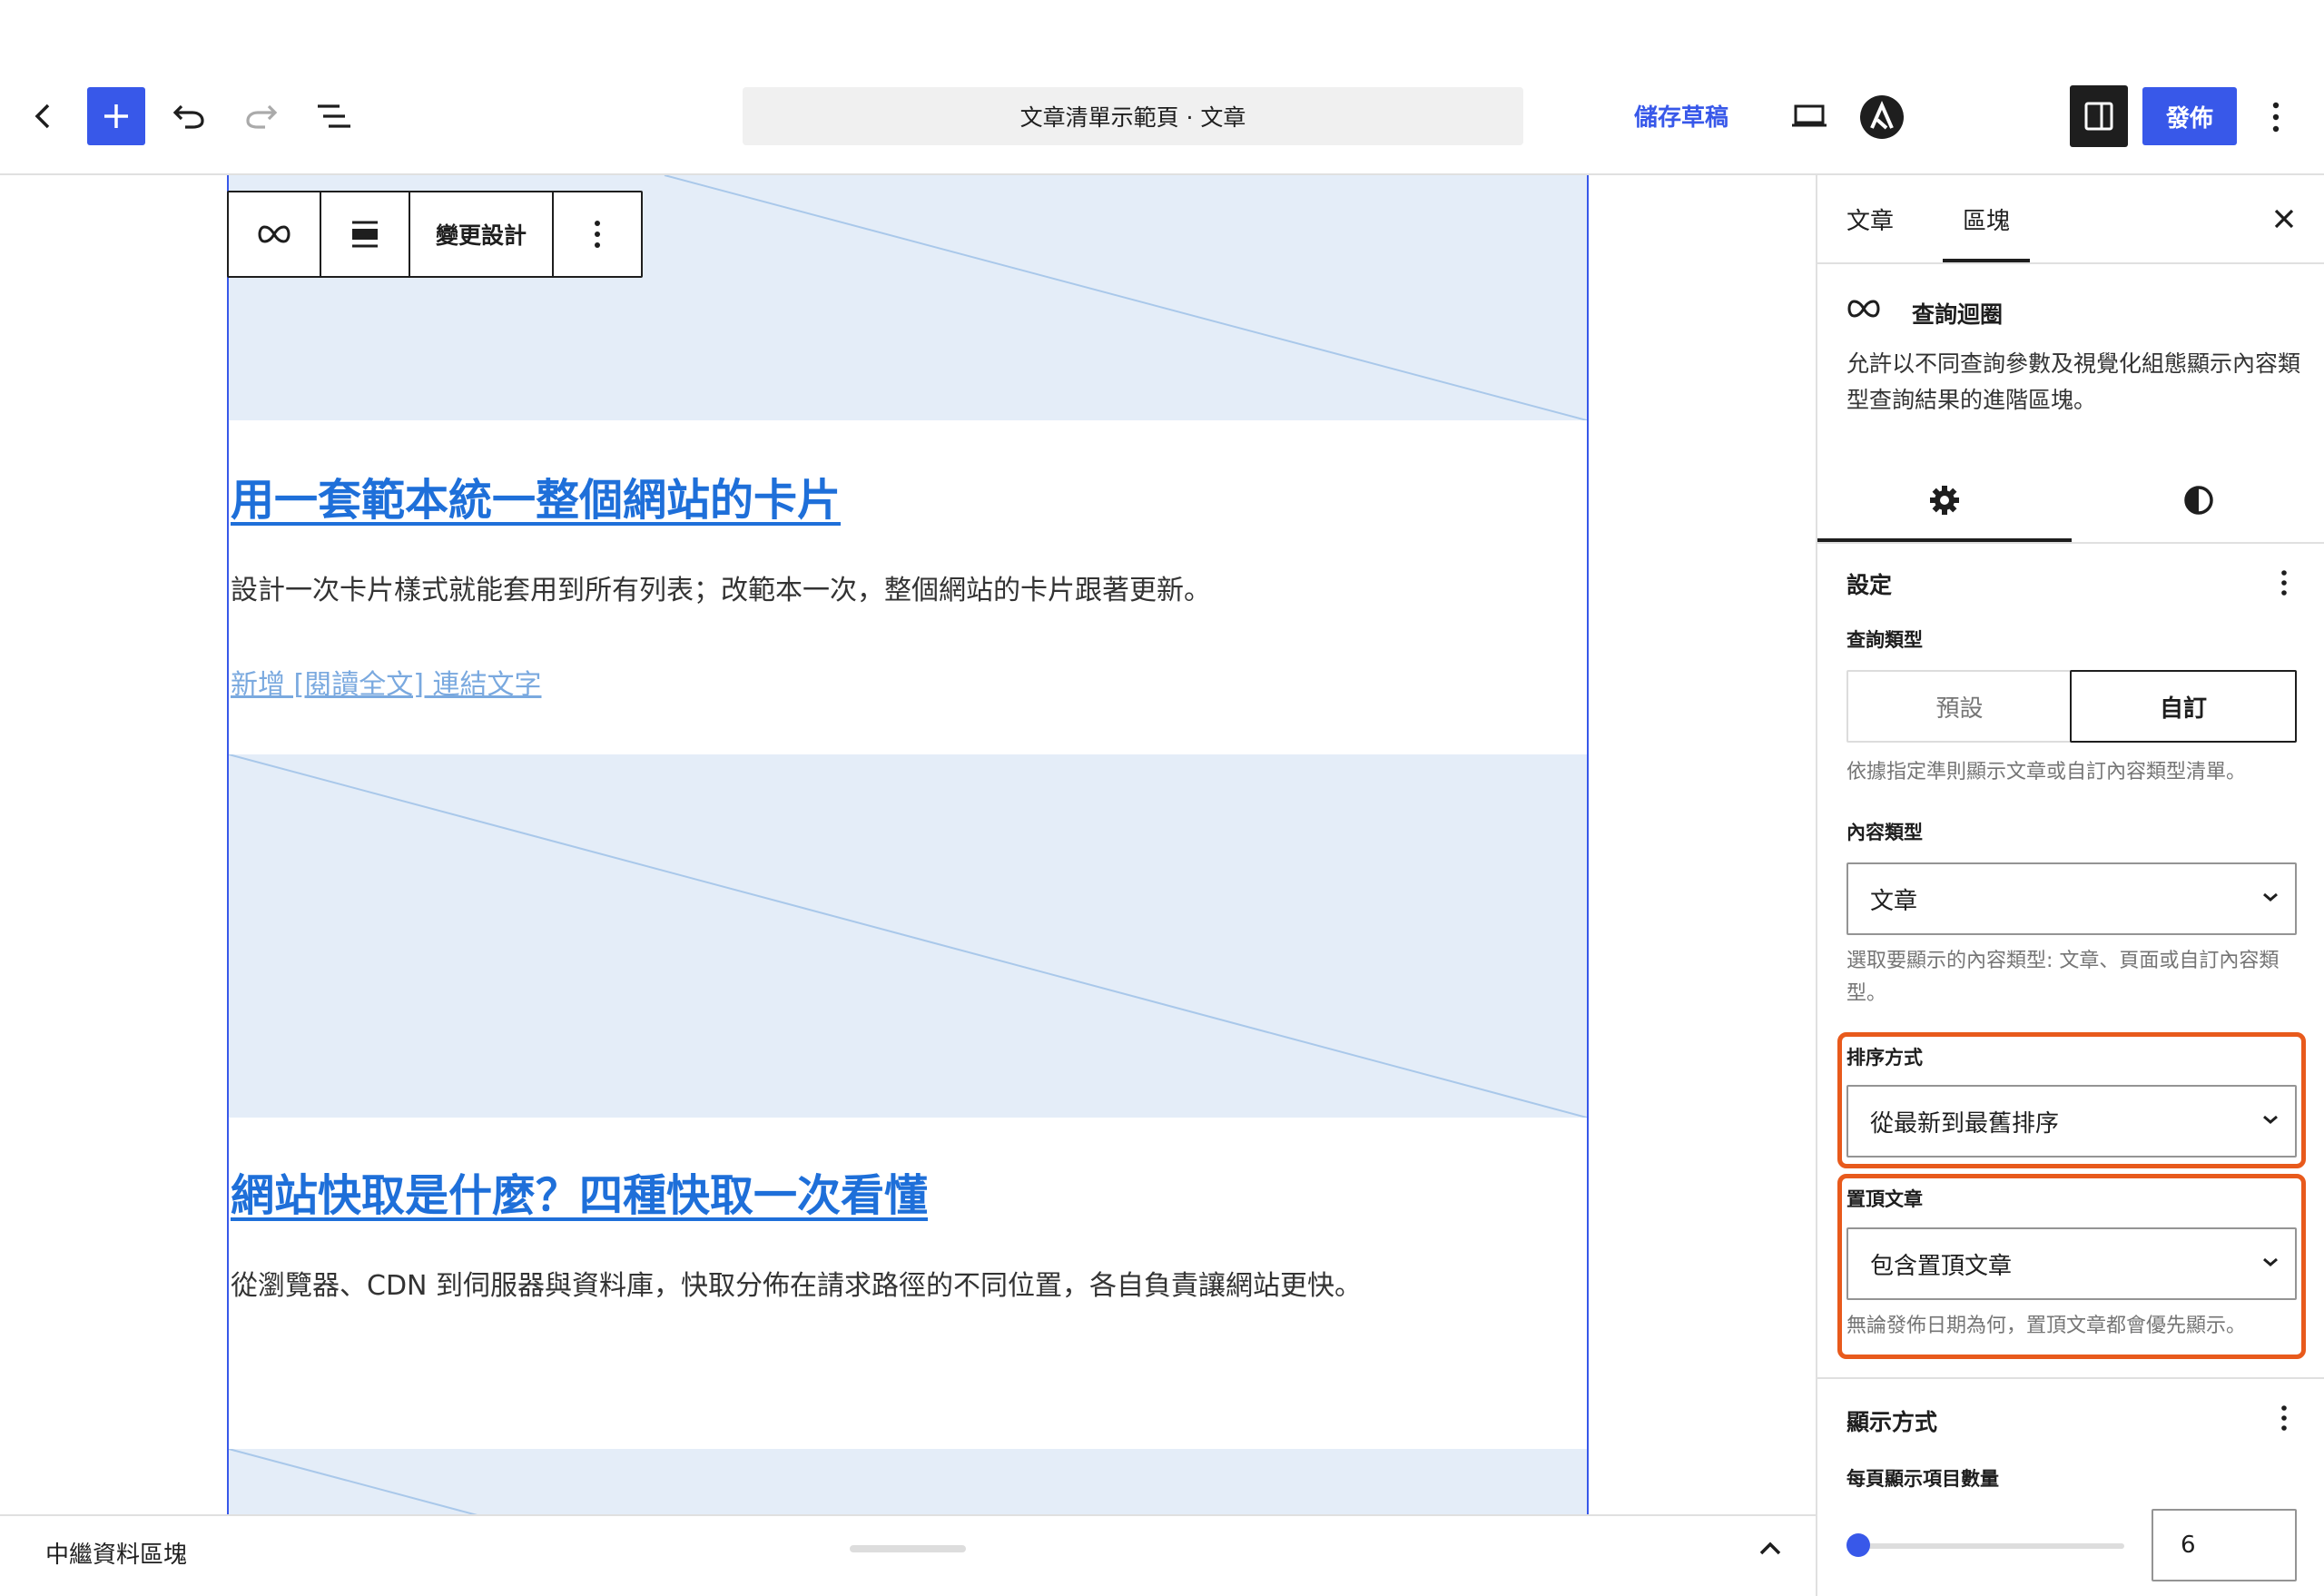 The image size is (2324, 1596). I want to click on tab-settings, so click(1944, 500).